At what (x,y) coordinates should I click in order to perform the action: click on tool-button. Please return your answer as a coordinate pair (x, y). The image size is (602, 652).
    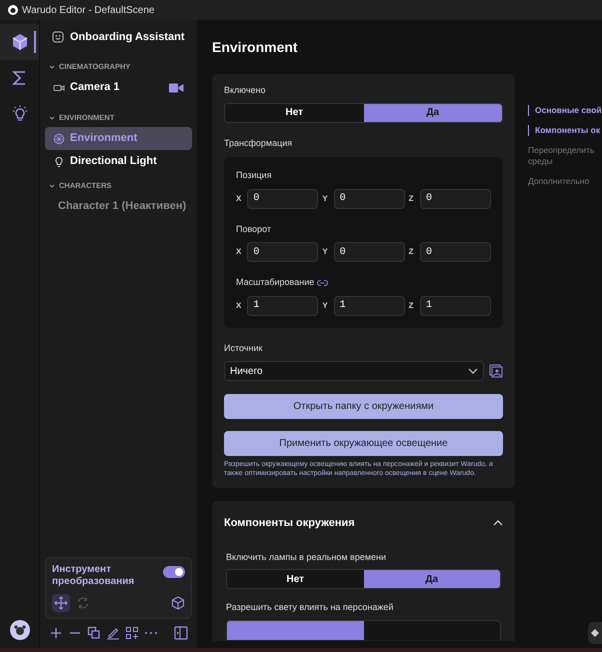
    Looking at the image, I should click on (61, 603).